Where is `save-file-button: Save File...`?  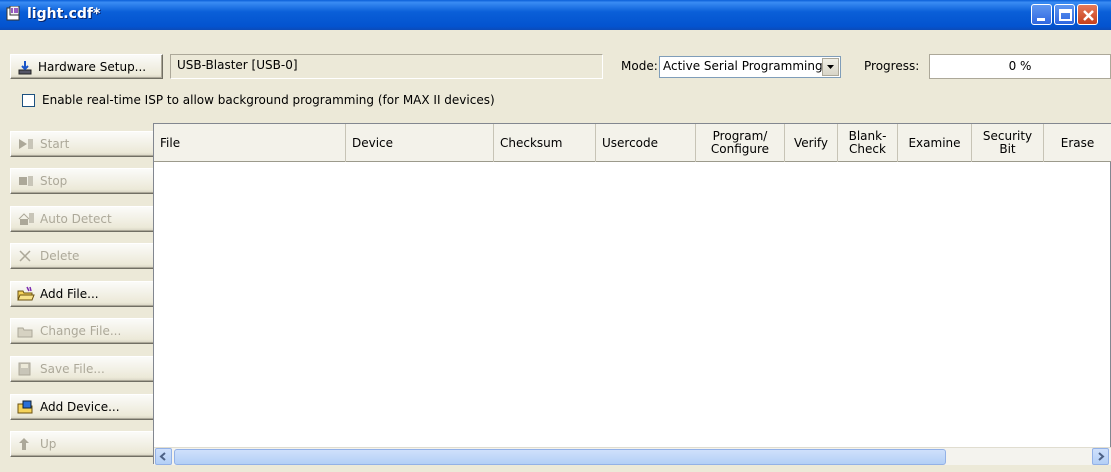 save-file-button: Save File... is located at coordinates (85, 369).